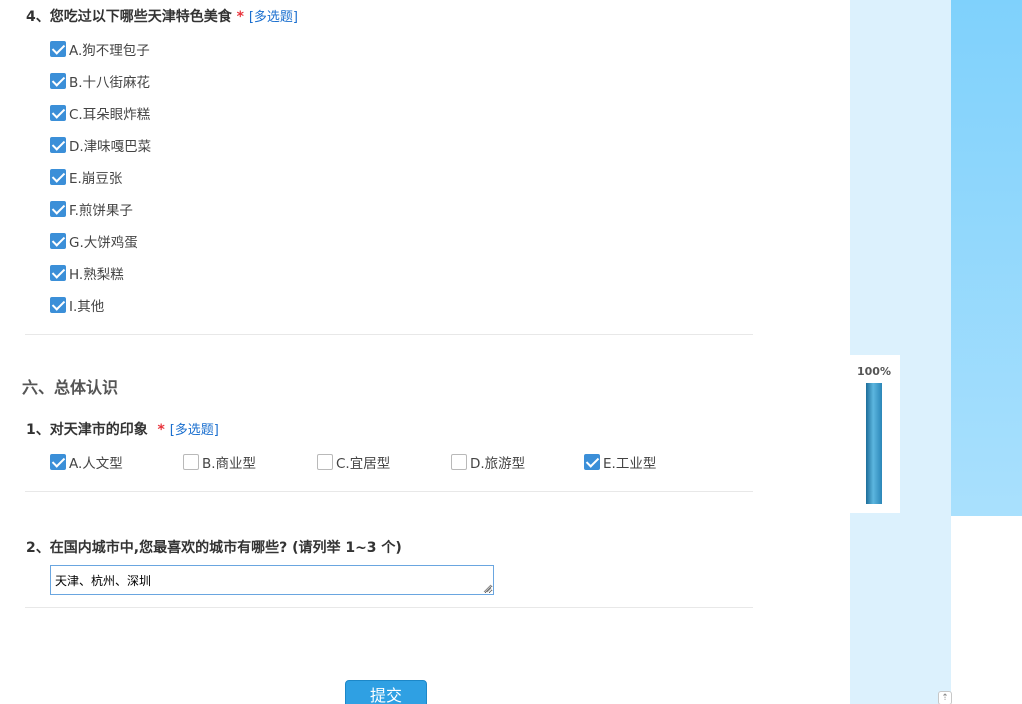  I want to click on corner-scroll-icon: ⇡, so click(945, 697).